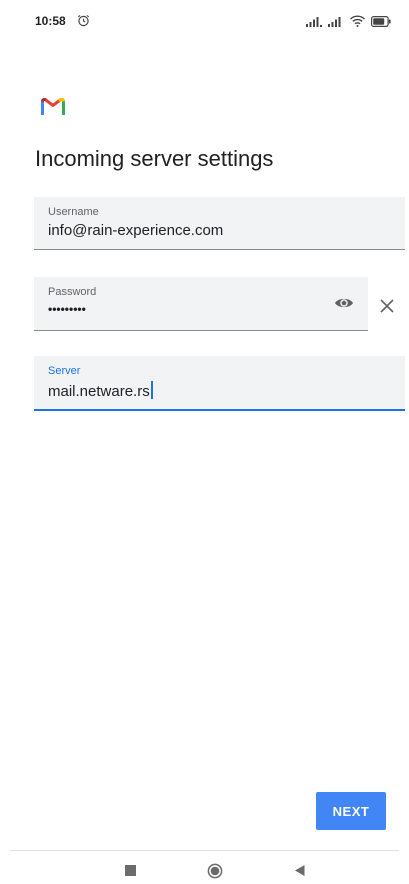 The height and width of the screenshot is (884, 409). What do you see at coordinates (204, 864) in the screenshot?
I see `navigation-bar` at bounding box center [204, 864].